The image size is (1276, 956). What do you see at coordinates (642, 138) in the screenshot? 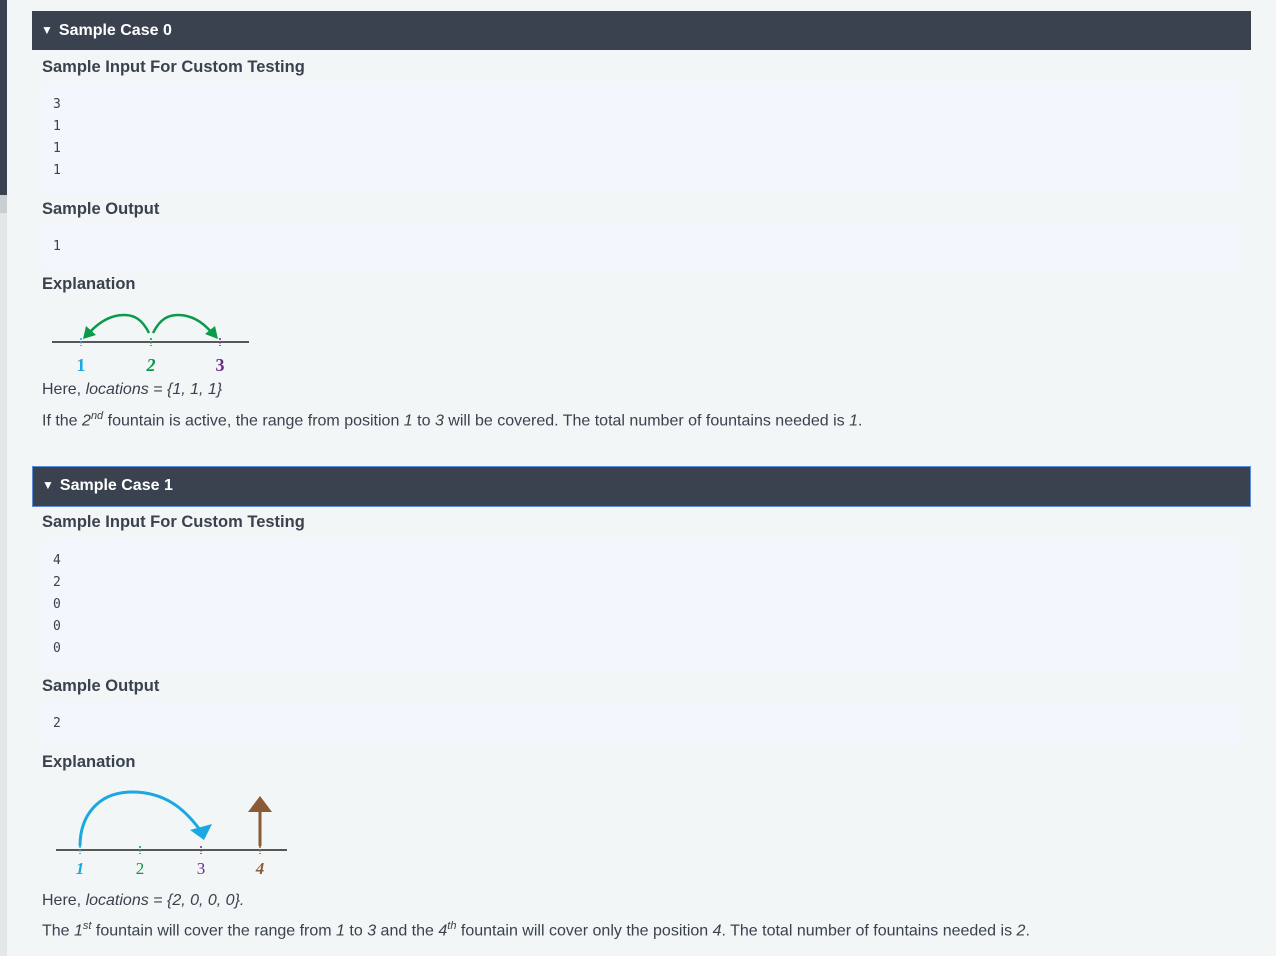
I see `sample-input-block: 3 1 1 1` at bounding box center [642, 138].